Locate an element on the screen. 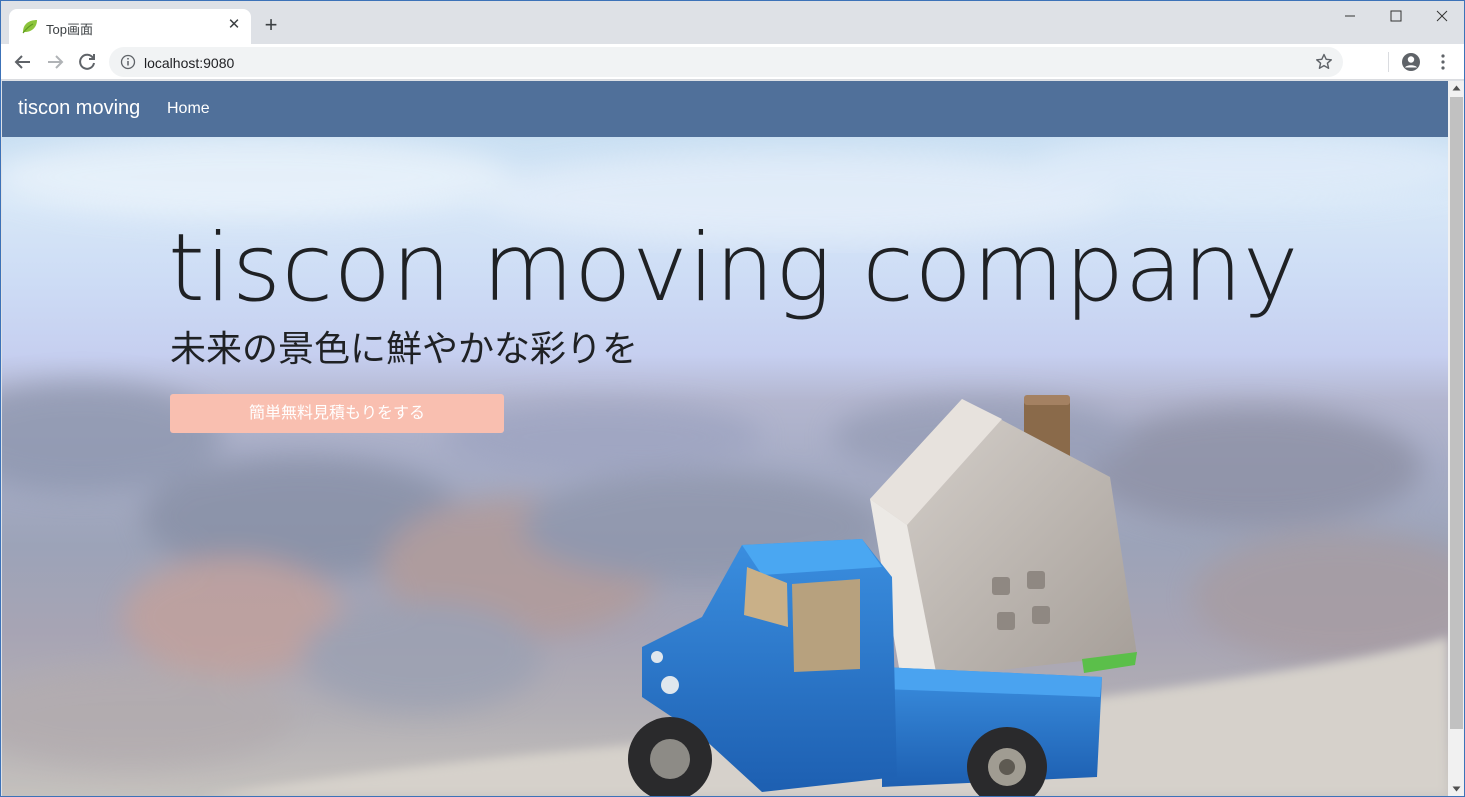  address-bar: localhost:9080 is located at coordinates (726, 62).